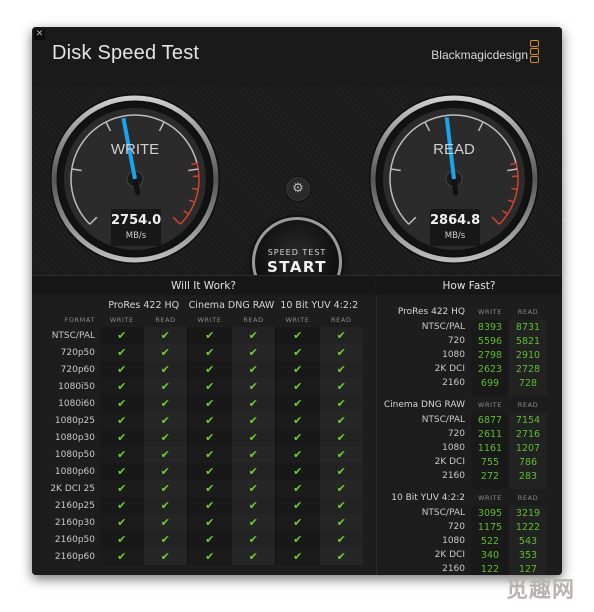  I want to click on speed-row: NTSC/PAL 6877 7154, so click(462, 420).